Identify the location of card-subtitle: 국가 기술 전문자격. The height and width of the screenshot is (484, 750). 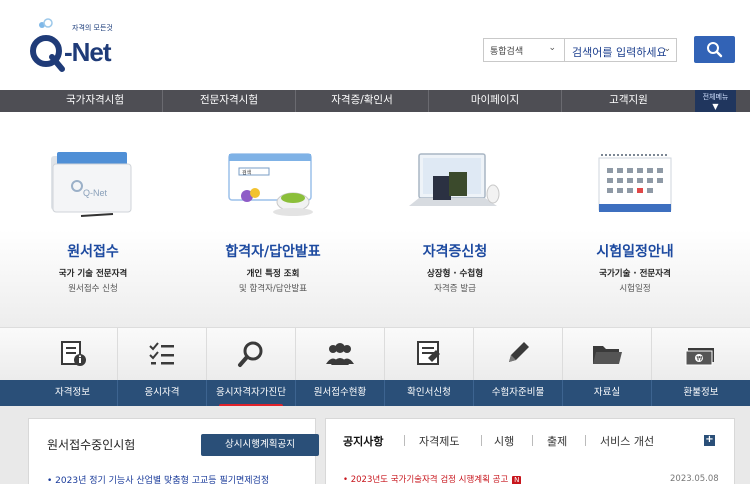
(93, 274).